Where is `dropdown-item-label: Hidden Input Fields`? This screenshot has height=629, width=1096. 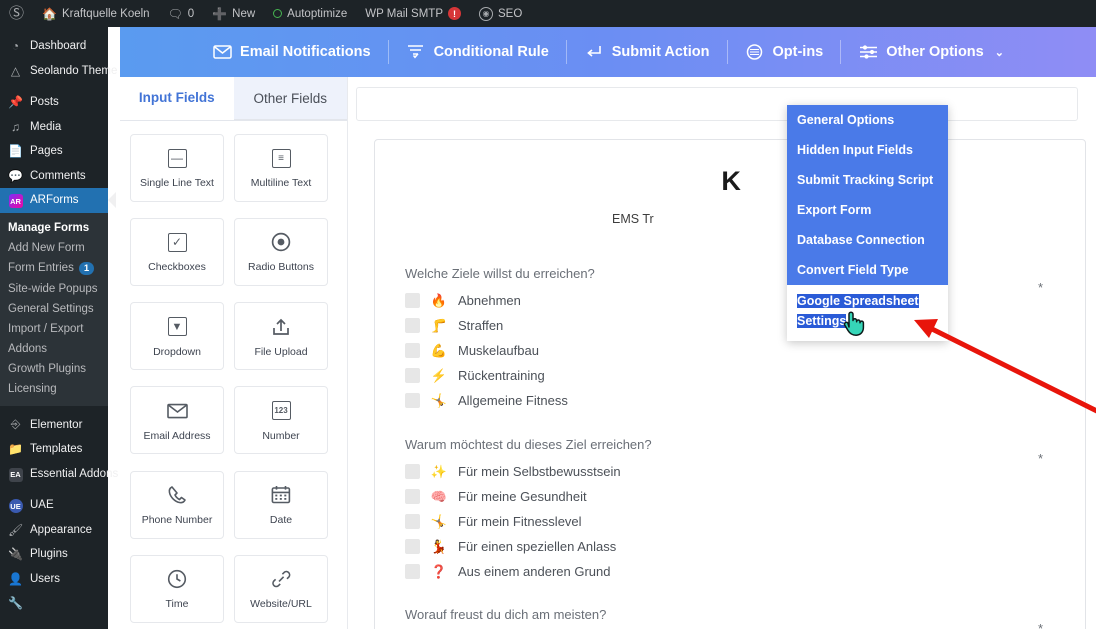 dropdown-item-label: Hidden Input Fields is located at coordinates (855, 150).